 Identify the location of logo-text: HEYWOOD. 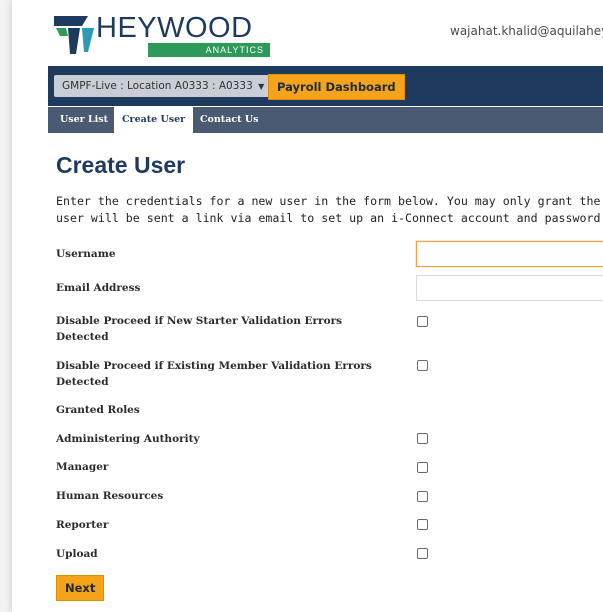
(174, 28).